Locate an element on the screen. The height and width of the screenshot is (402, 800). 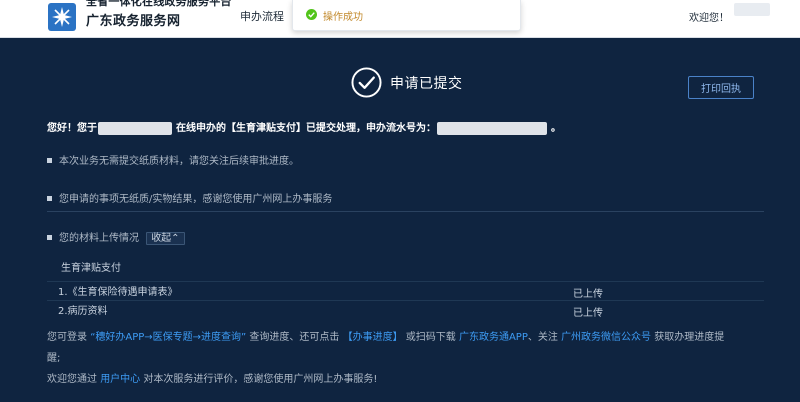
section-divider is located at coordinates (405, 211).